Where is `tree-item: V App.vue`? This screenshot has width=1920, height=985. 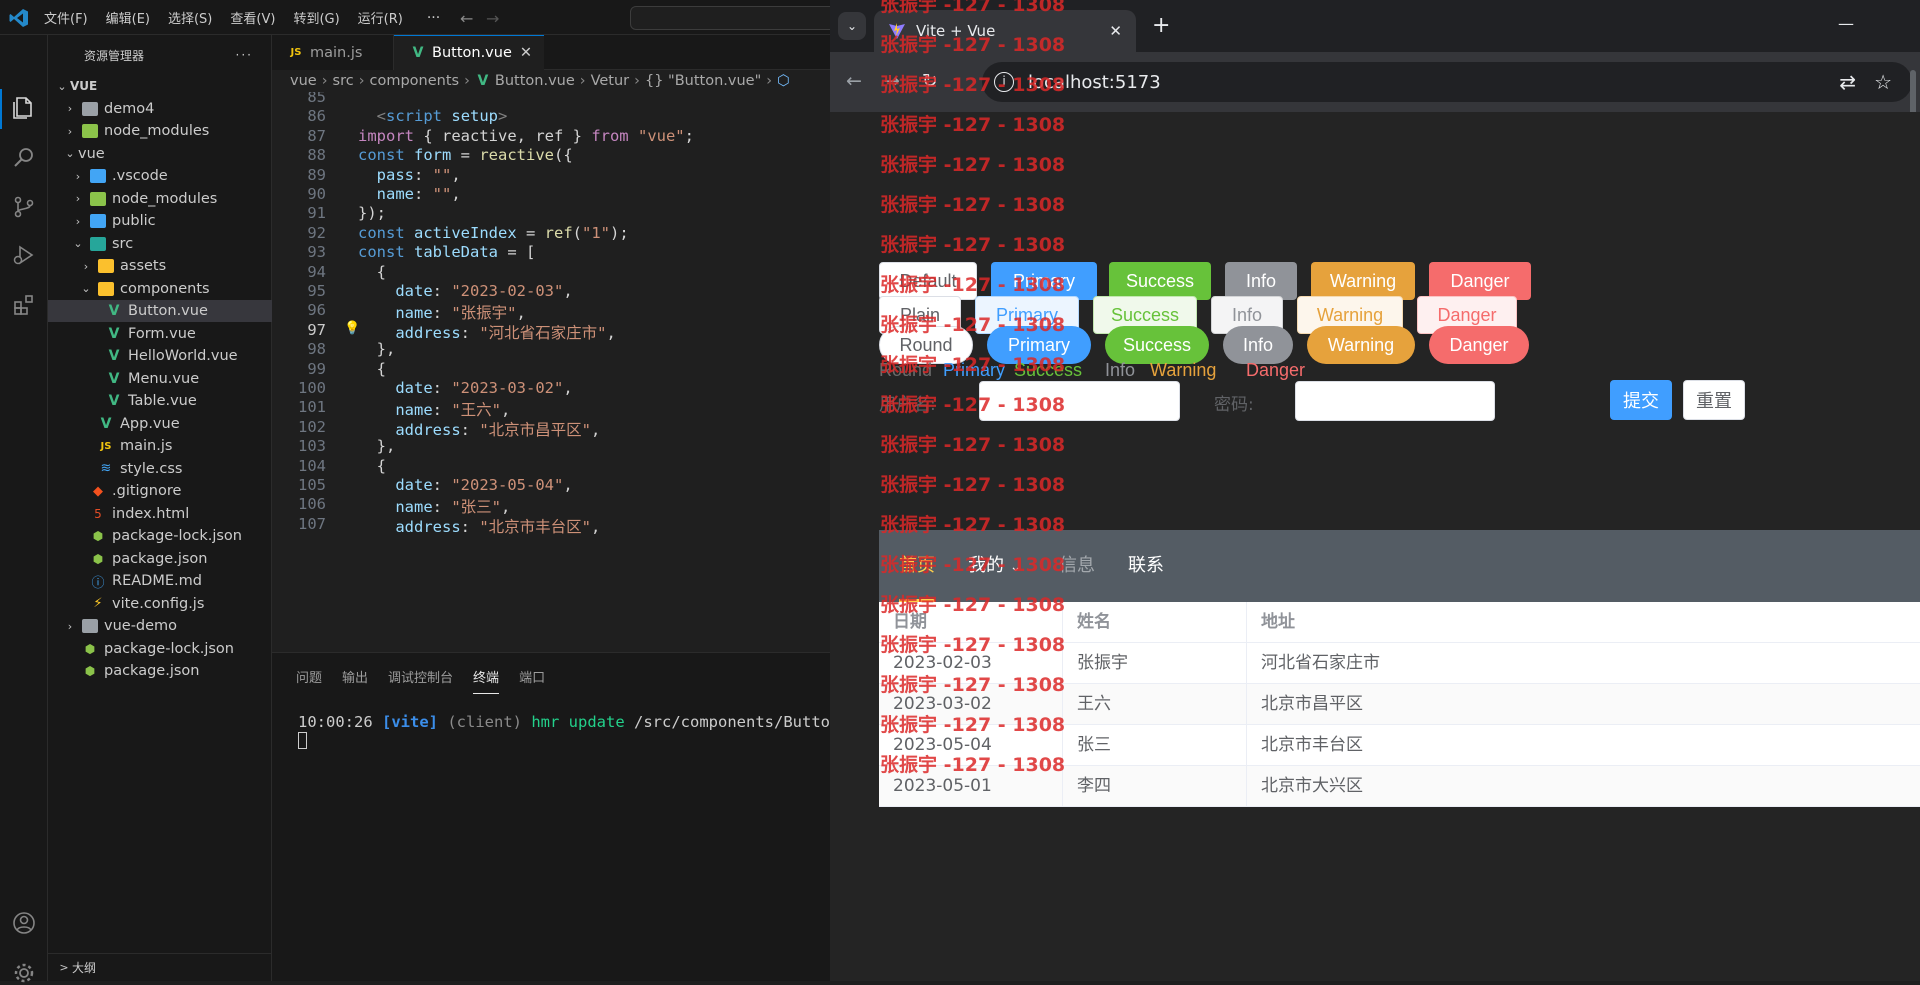
tree-item: V App.vue is located at coordinates (160, 424).